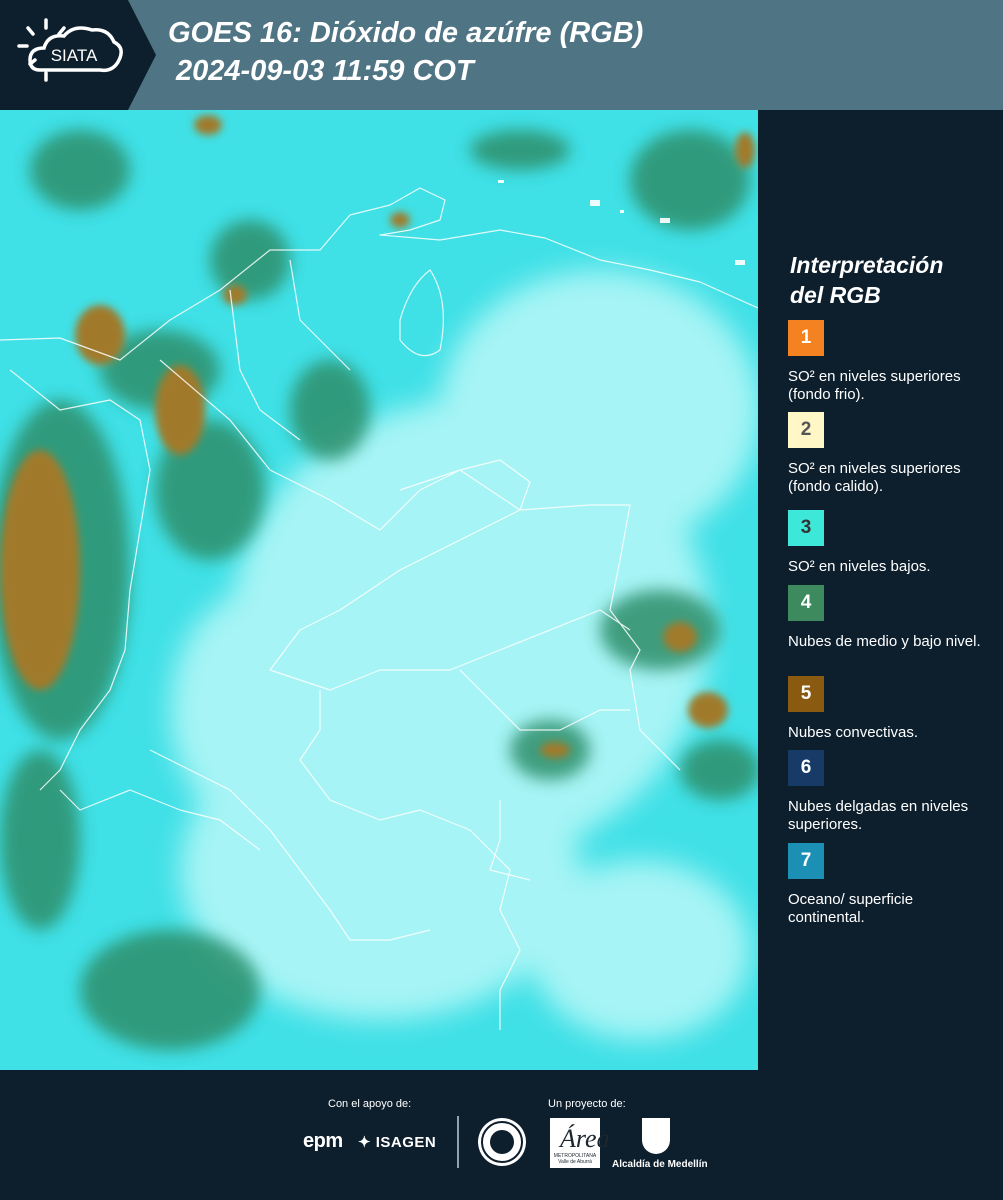  What do you see at coordinates (890, 280) in the screenshot?
I see `legend-title: Interpretación del RGB` at bounding box center [890, 280].